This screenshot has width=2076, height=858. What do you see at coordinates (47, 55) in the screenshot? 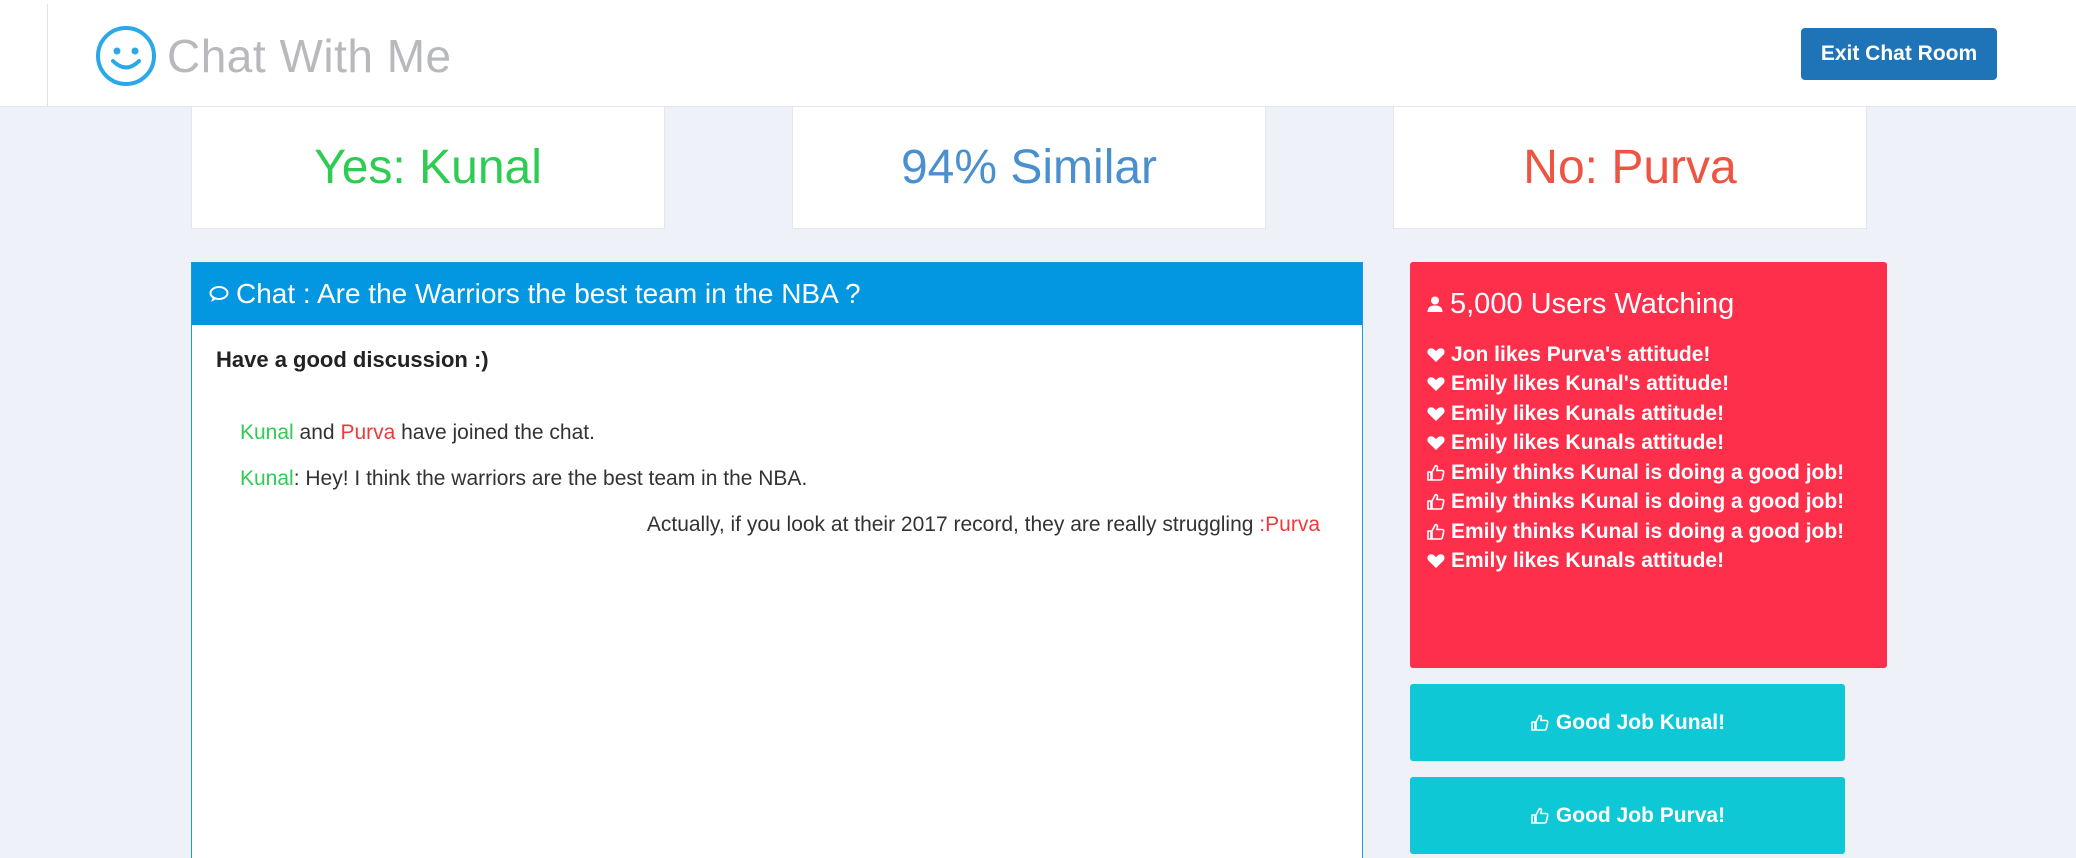
I see `nav-divider` at bounding box center [47, 55].